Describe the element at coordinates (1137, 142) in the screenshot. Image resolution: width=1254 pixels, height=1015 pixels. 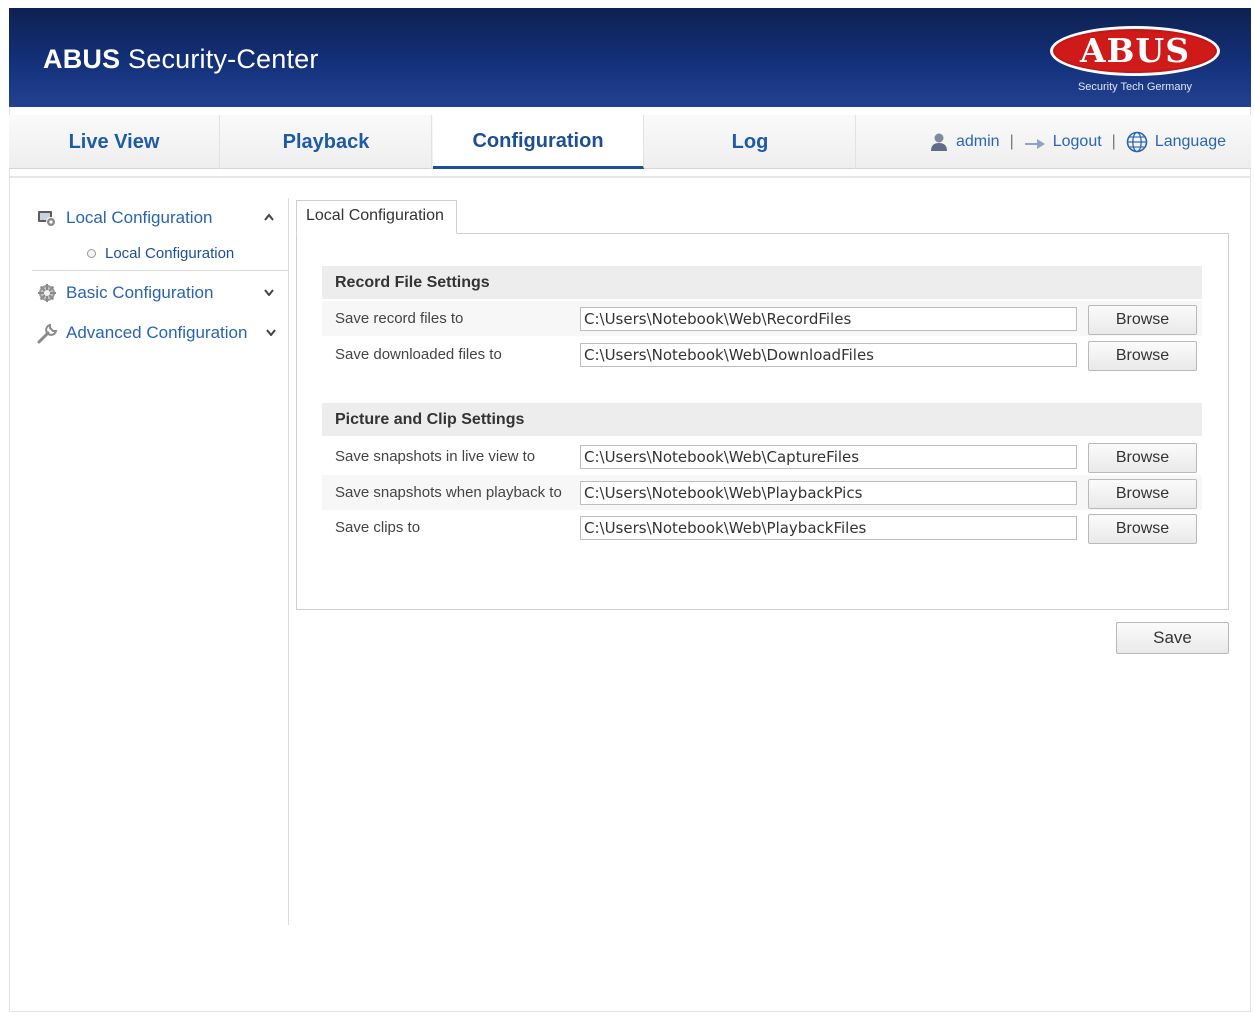
I see `globe-icon` at that location.